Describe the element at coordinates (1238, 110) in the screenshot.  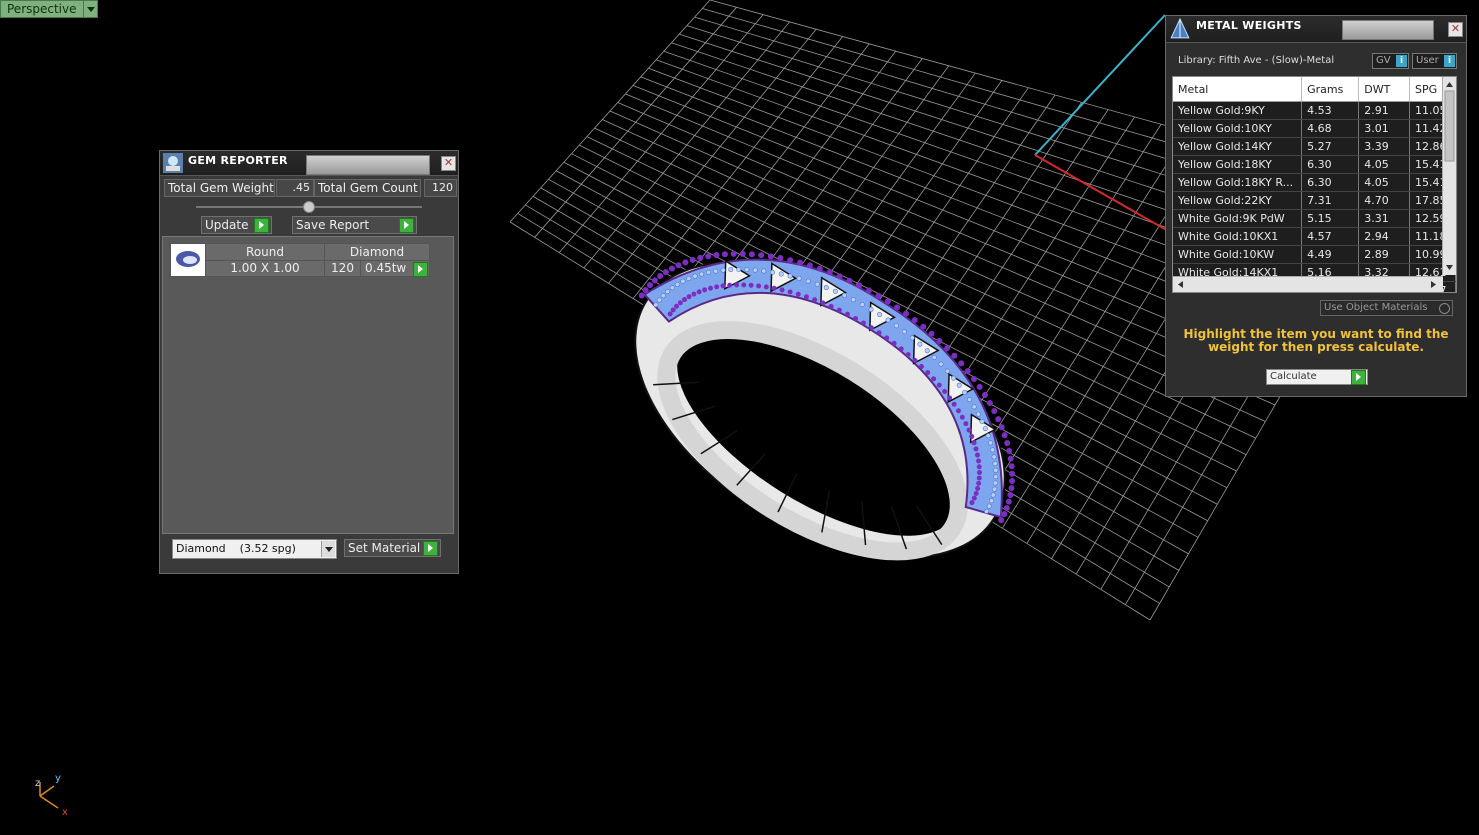
I see `table-cell: Yellow Gold:9KY` at that location.